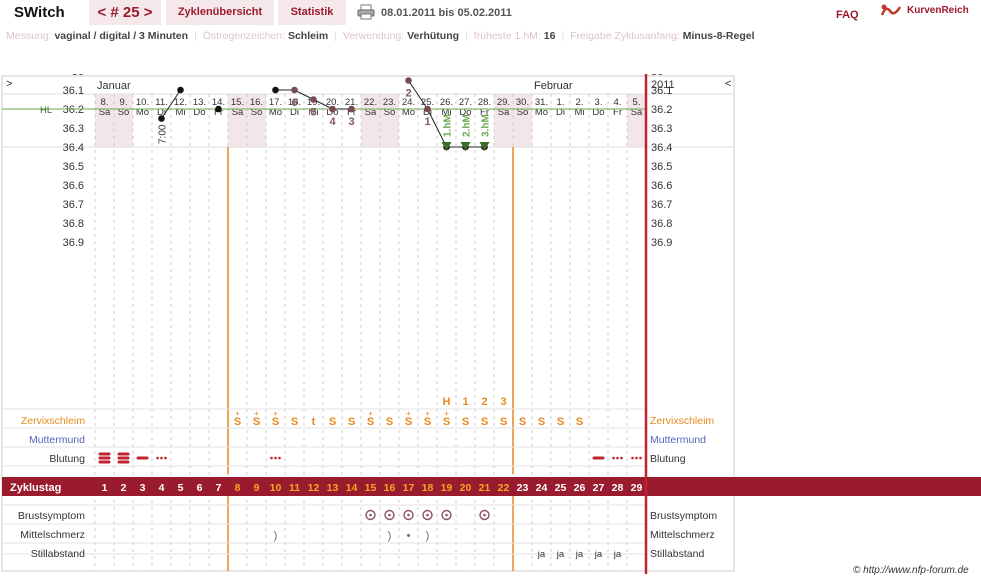 The height and width of the screenshot is (583, 981). What do you see at coordinates (9, 84) in the screenshot?
I see `nav-left-button: >` at bounding box center [9, 84].